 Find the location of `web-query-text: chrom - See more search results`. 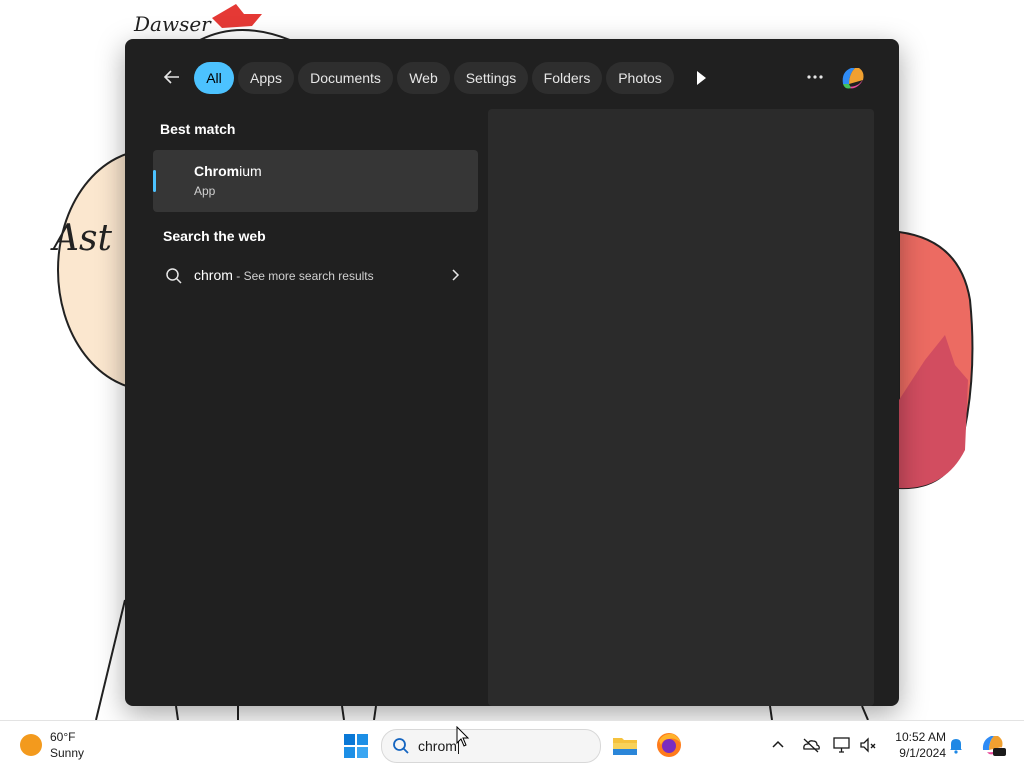

web-query-text: chrom - See more search results is located at coordinates (284, 275).